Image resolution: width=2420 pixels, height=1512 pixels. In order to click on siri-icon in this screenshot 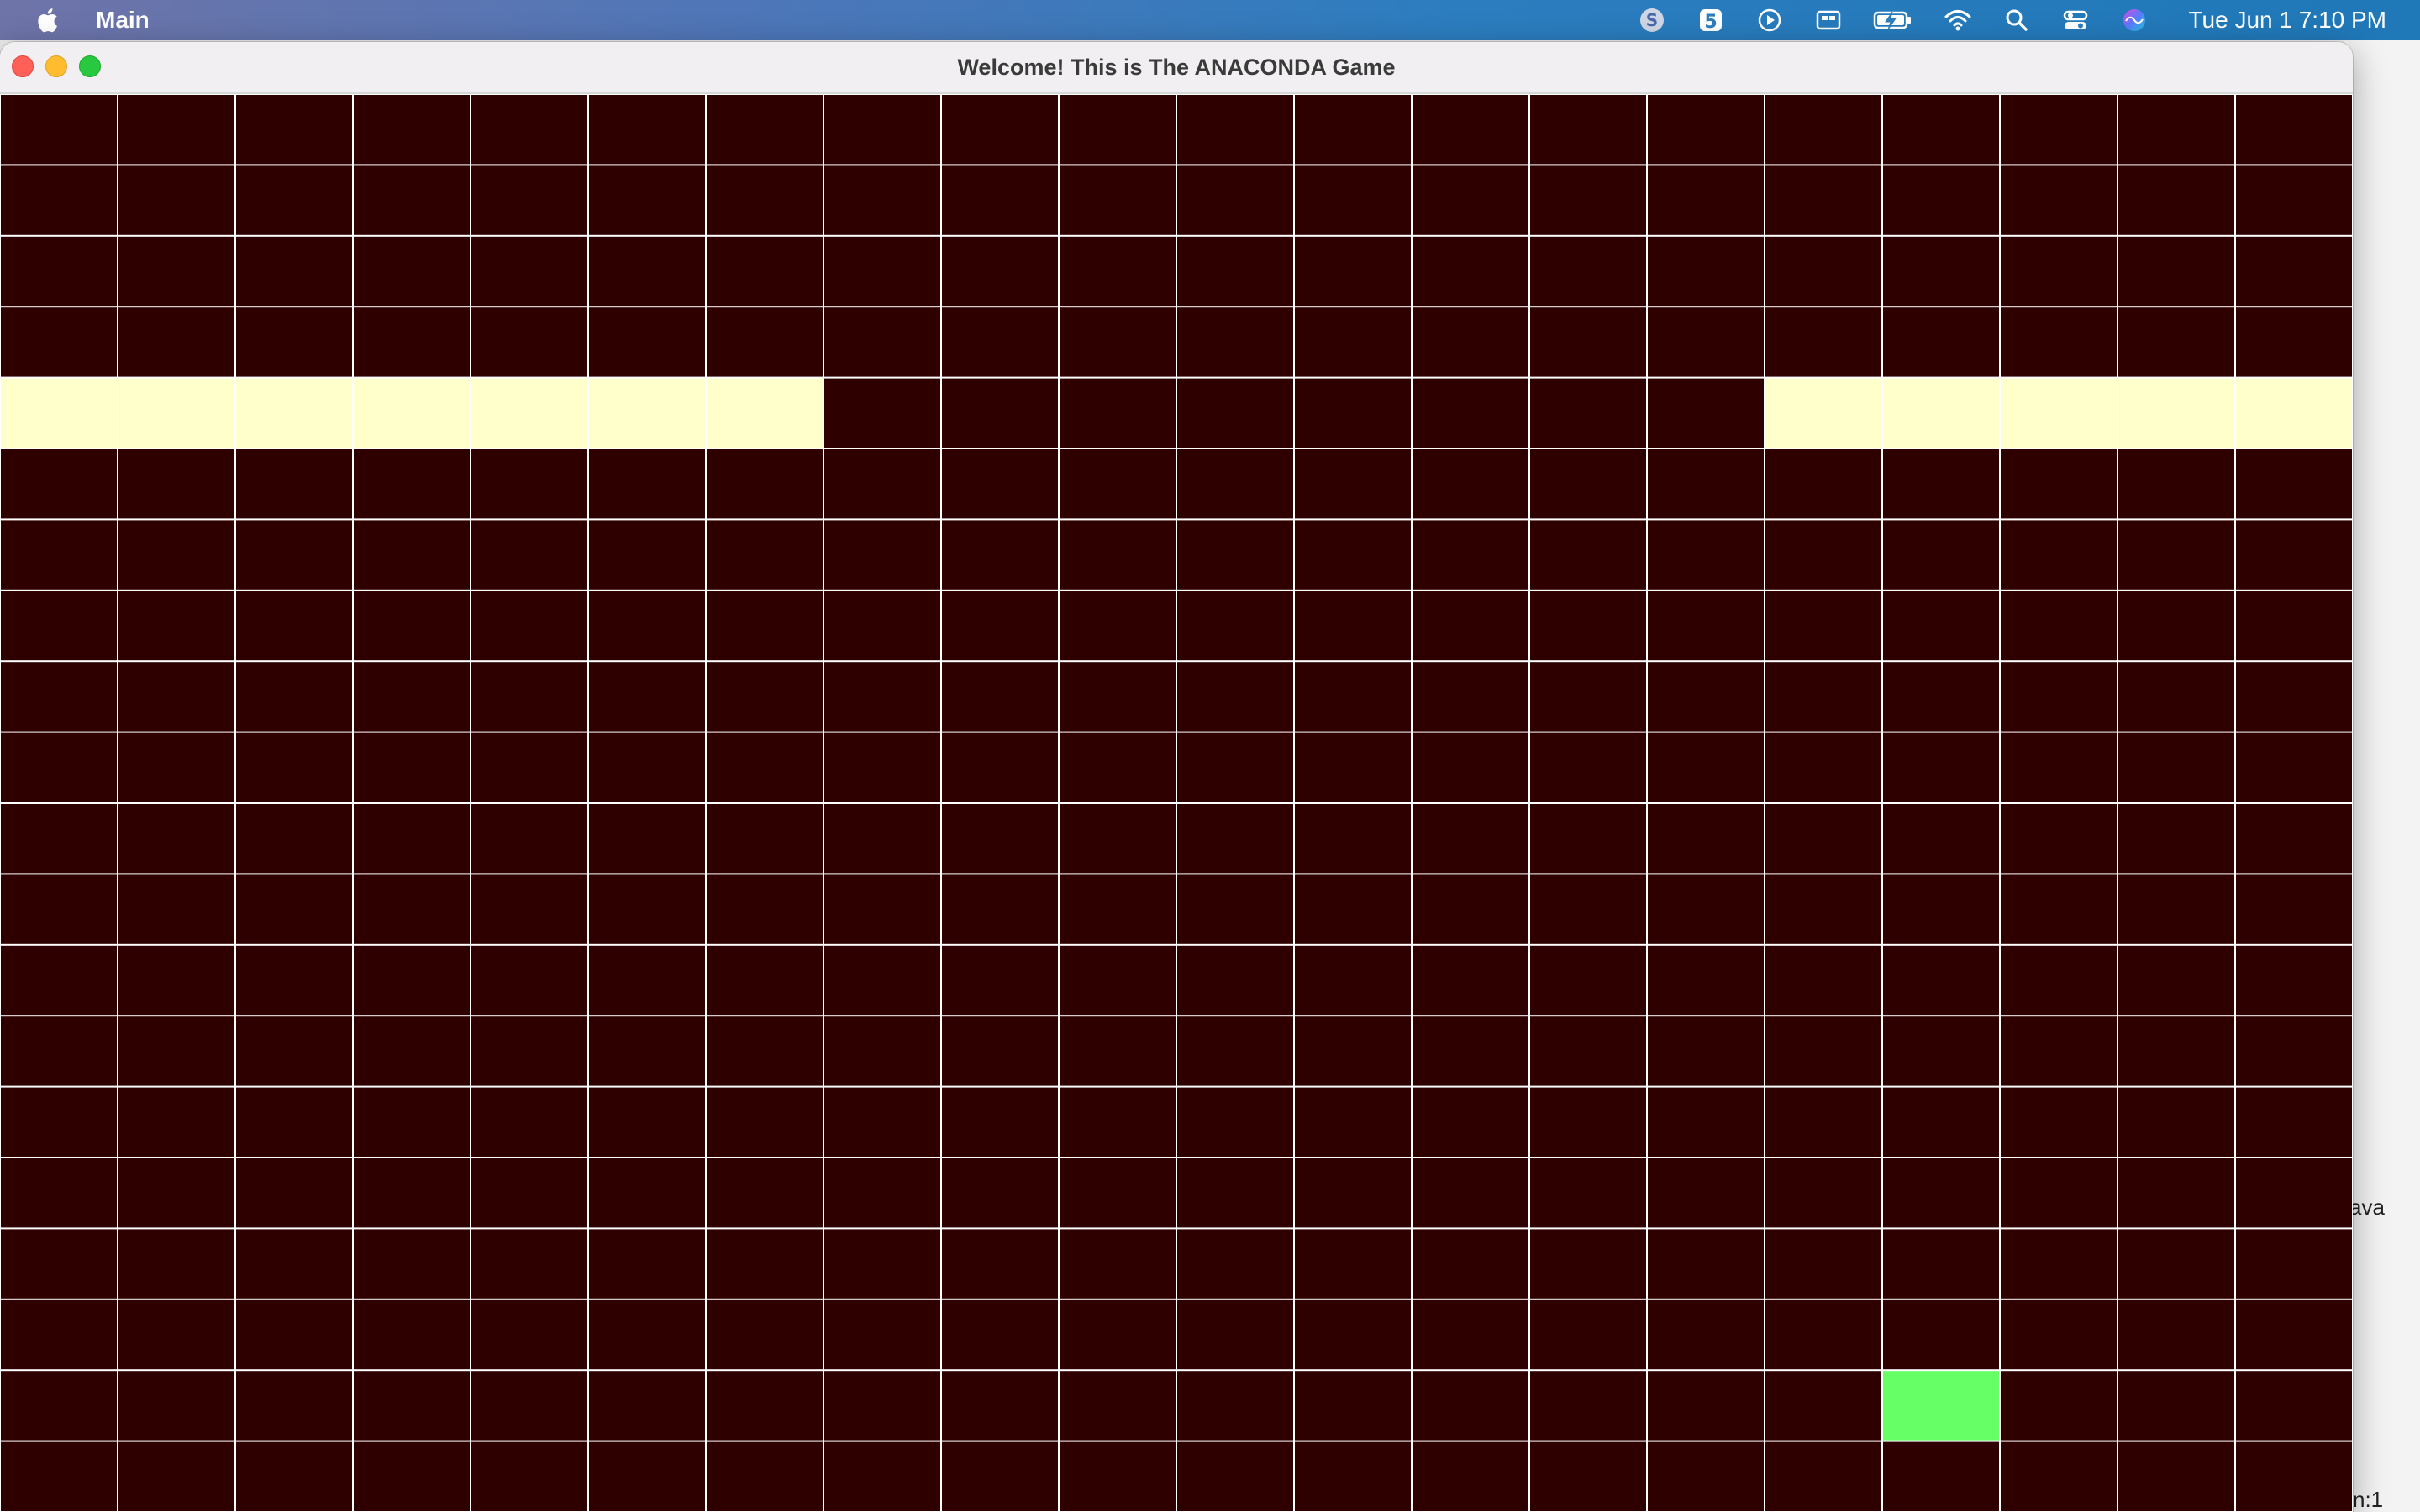, I will do `click(2134, 20)`.